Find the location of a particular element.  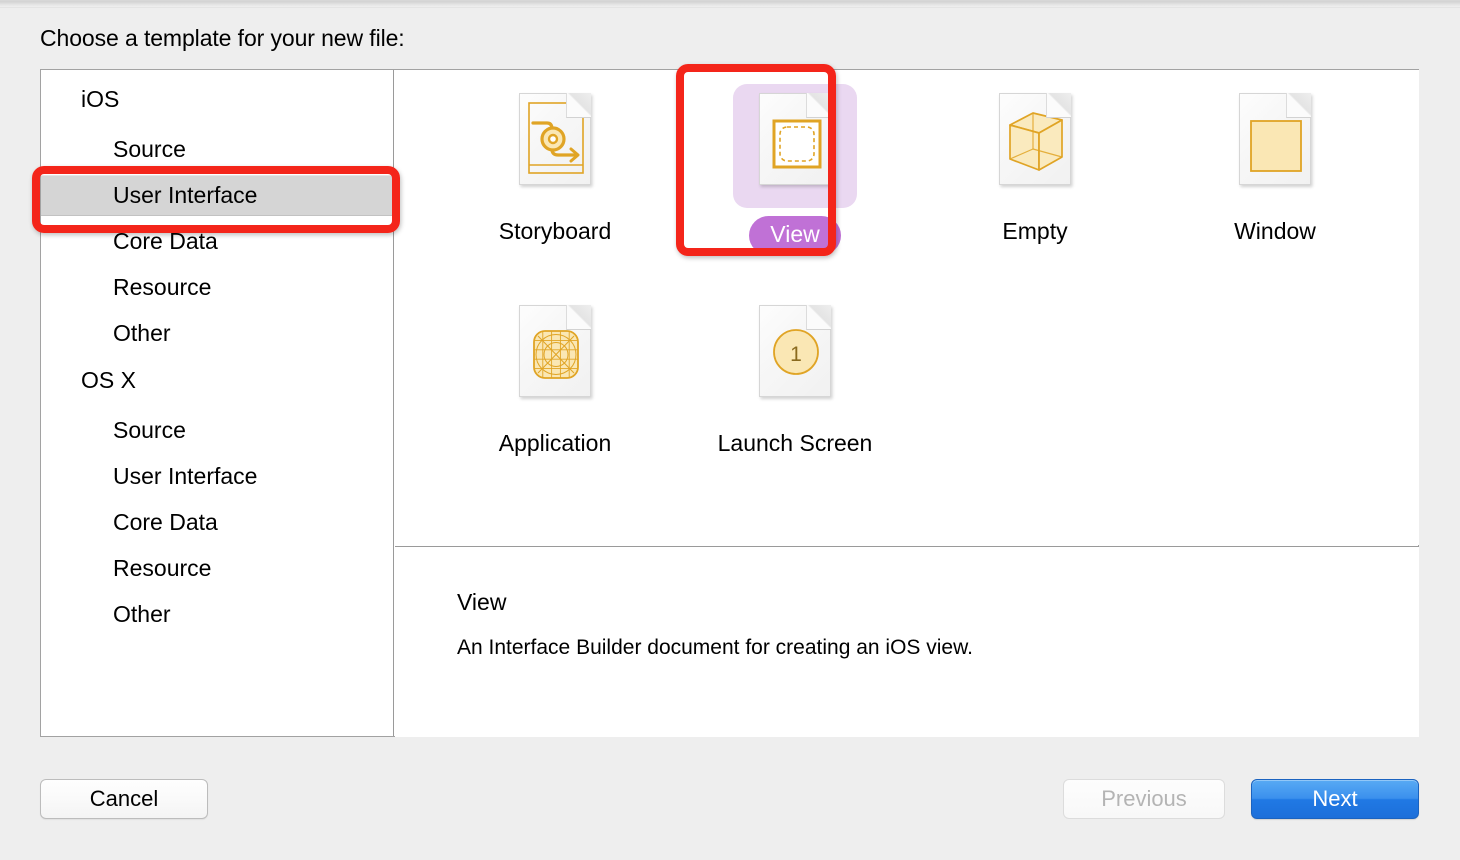

template-item-window: Window is located at coordinates (1275, 165).